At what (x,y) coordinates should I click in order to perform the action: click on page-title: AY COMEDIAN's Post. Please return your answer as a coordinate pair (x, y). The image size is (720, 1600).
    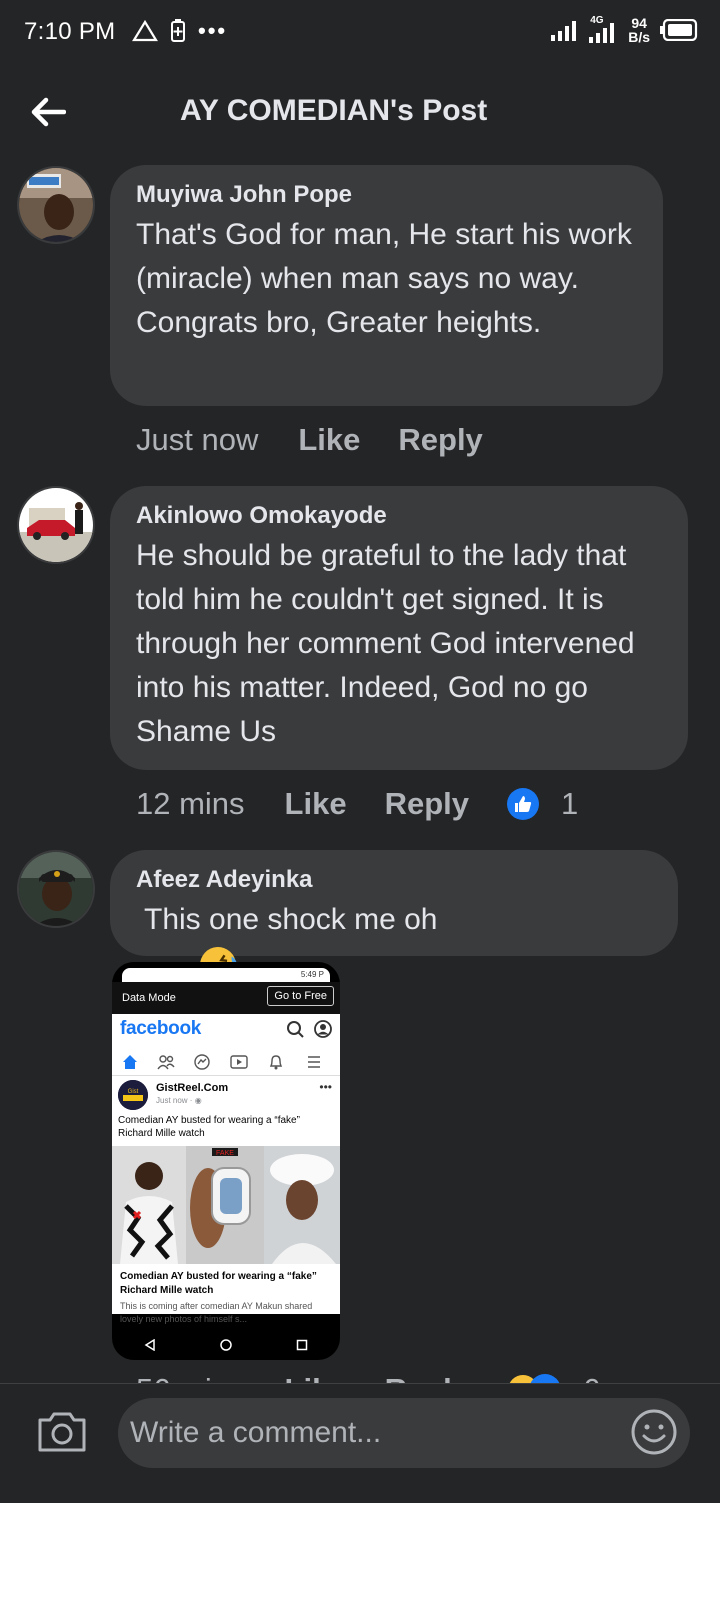
    Looking at the image, I should click on (334, 110).